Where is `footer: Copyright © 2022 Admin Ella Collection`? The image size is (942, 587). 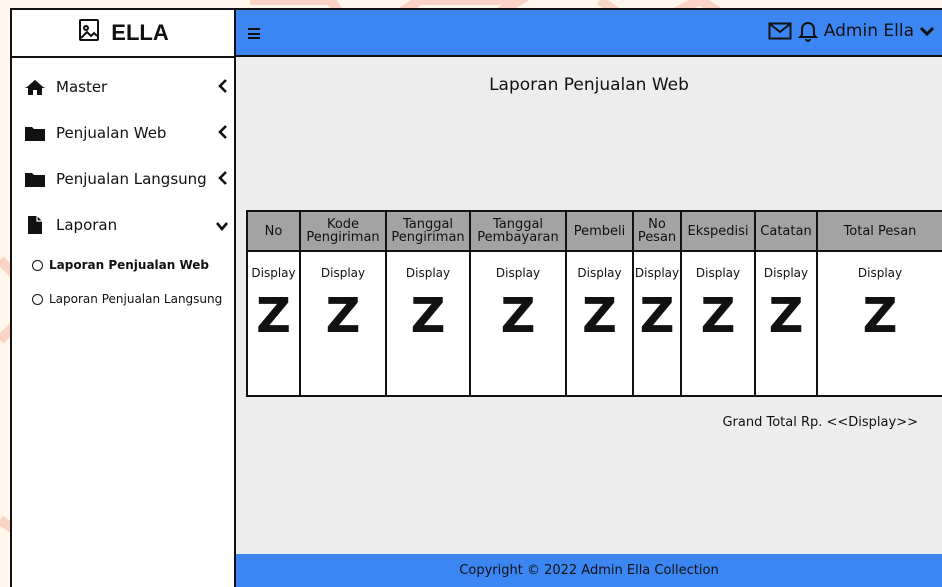
footer: Copyright © 2022 Admin Ella Collection is located at coordinates (589, 570).